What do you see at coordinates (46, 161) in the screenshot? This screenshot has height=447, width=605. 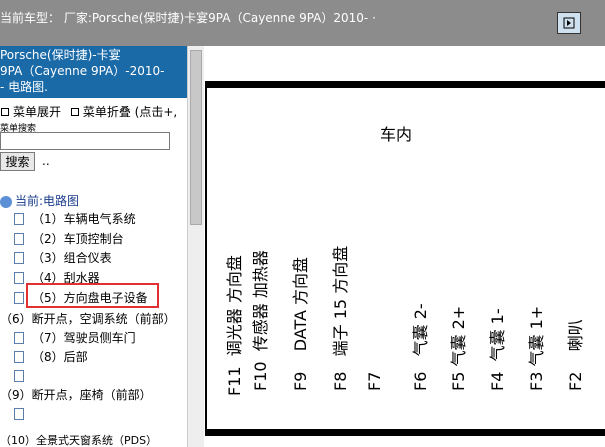 I see `dots-text: ..` at bounding box center [46, 161].